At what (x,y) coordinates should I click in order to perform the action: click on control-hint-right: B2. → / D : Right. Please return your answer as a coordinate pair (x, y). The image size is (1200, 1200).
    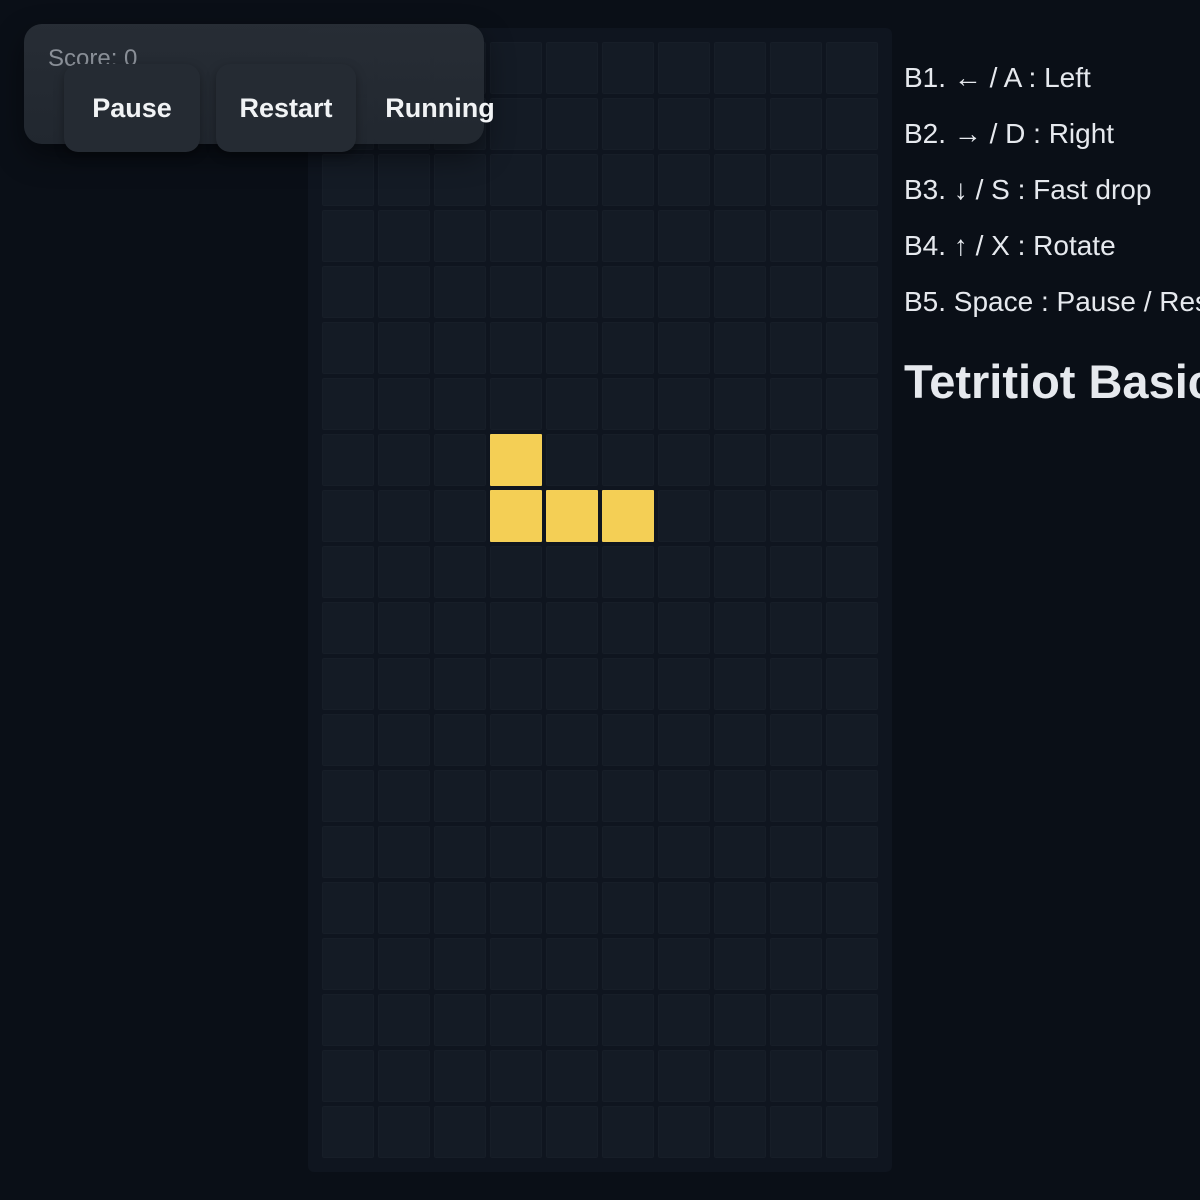
    Looking at the image, I should click on (1009, 133).